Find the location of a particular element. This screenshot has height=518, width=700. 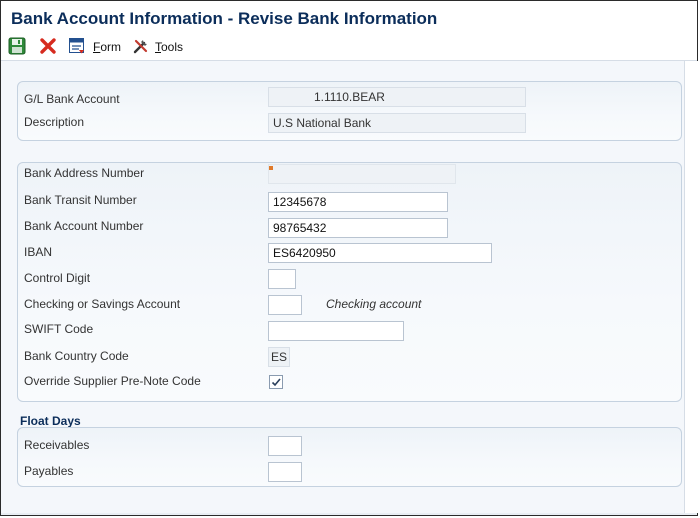

receivables-input is located at coordinates (285, 446).